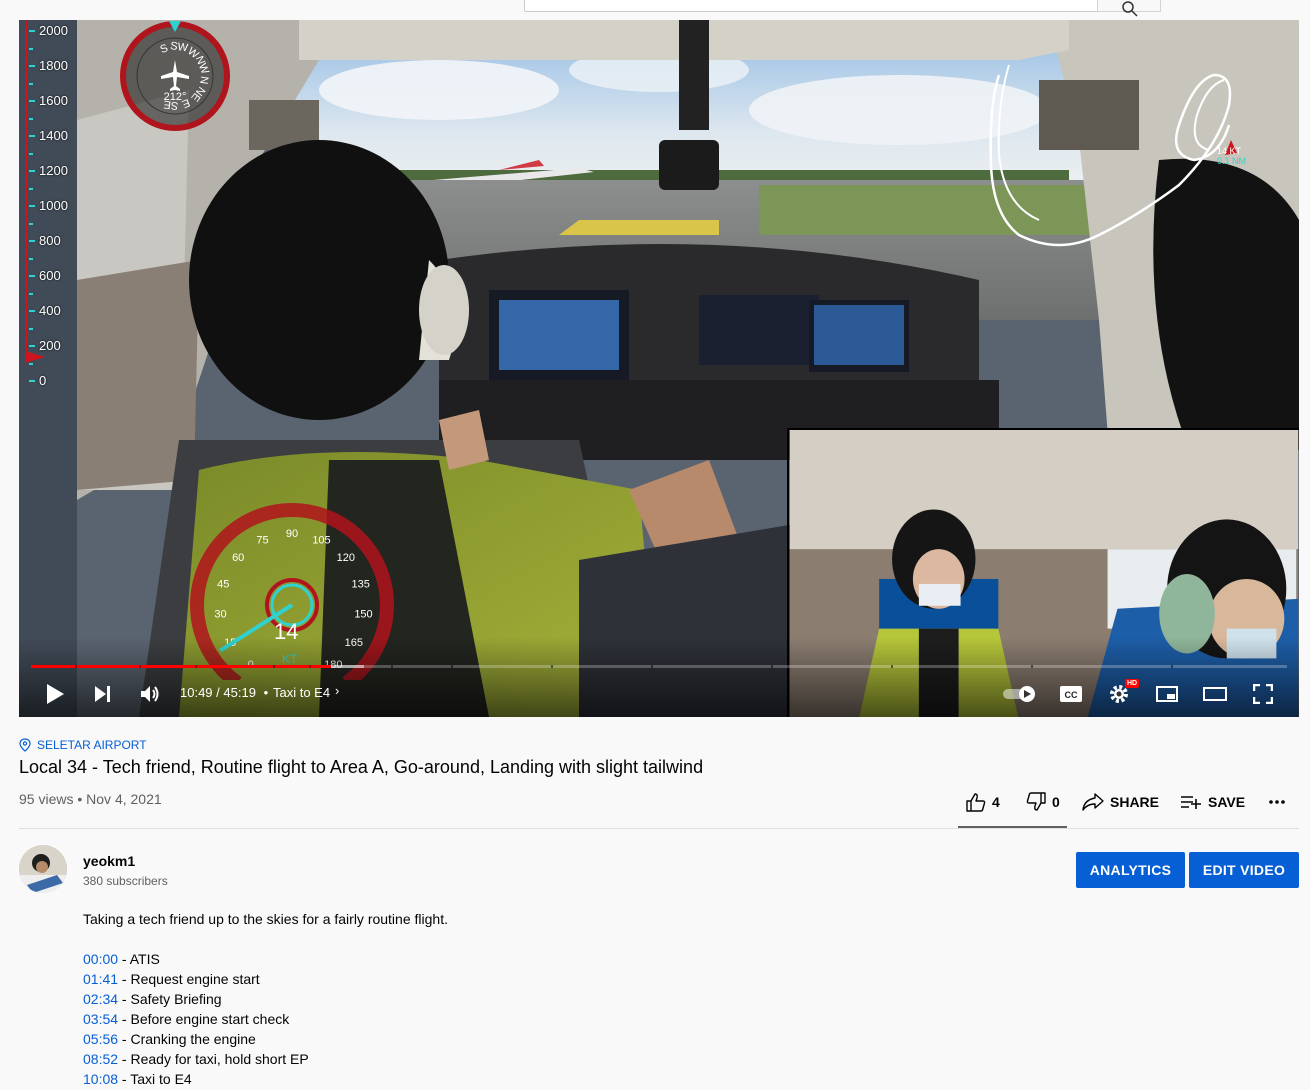 The image size is (1310, 1090). Describe the element at coordinates (1056, 802) in the screenshot. I see `dislike-count: 0` at that location.